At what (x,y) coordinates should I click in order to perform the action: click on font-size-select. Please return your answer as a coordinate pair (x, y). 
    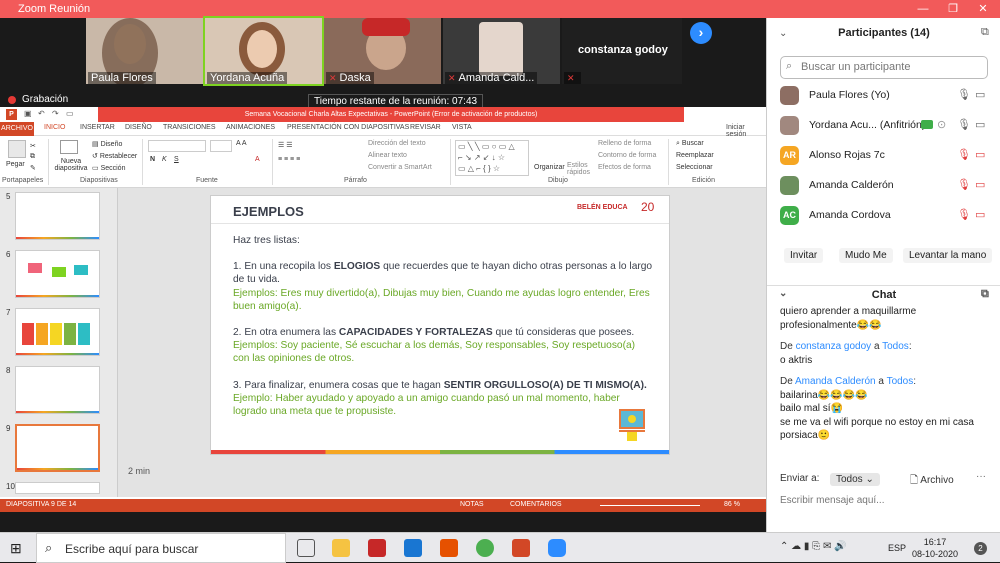
    Looking at the image, I should click on (221, 146).